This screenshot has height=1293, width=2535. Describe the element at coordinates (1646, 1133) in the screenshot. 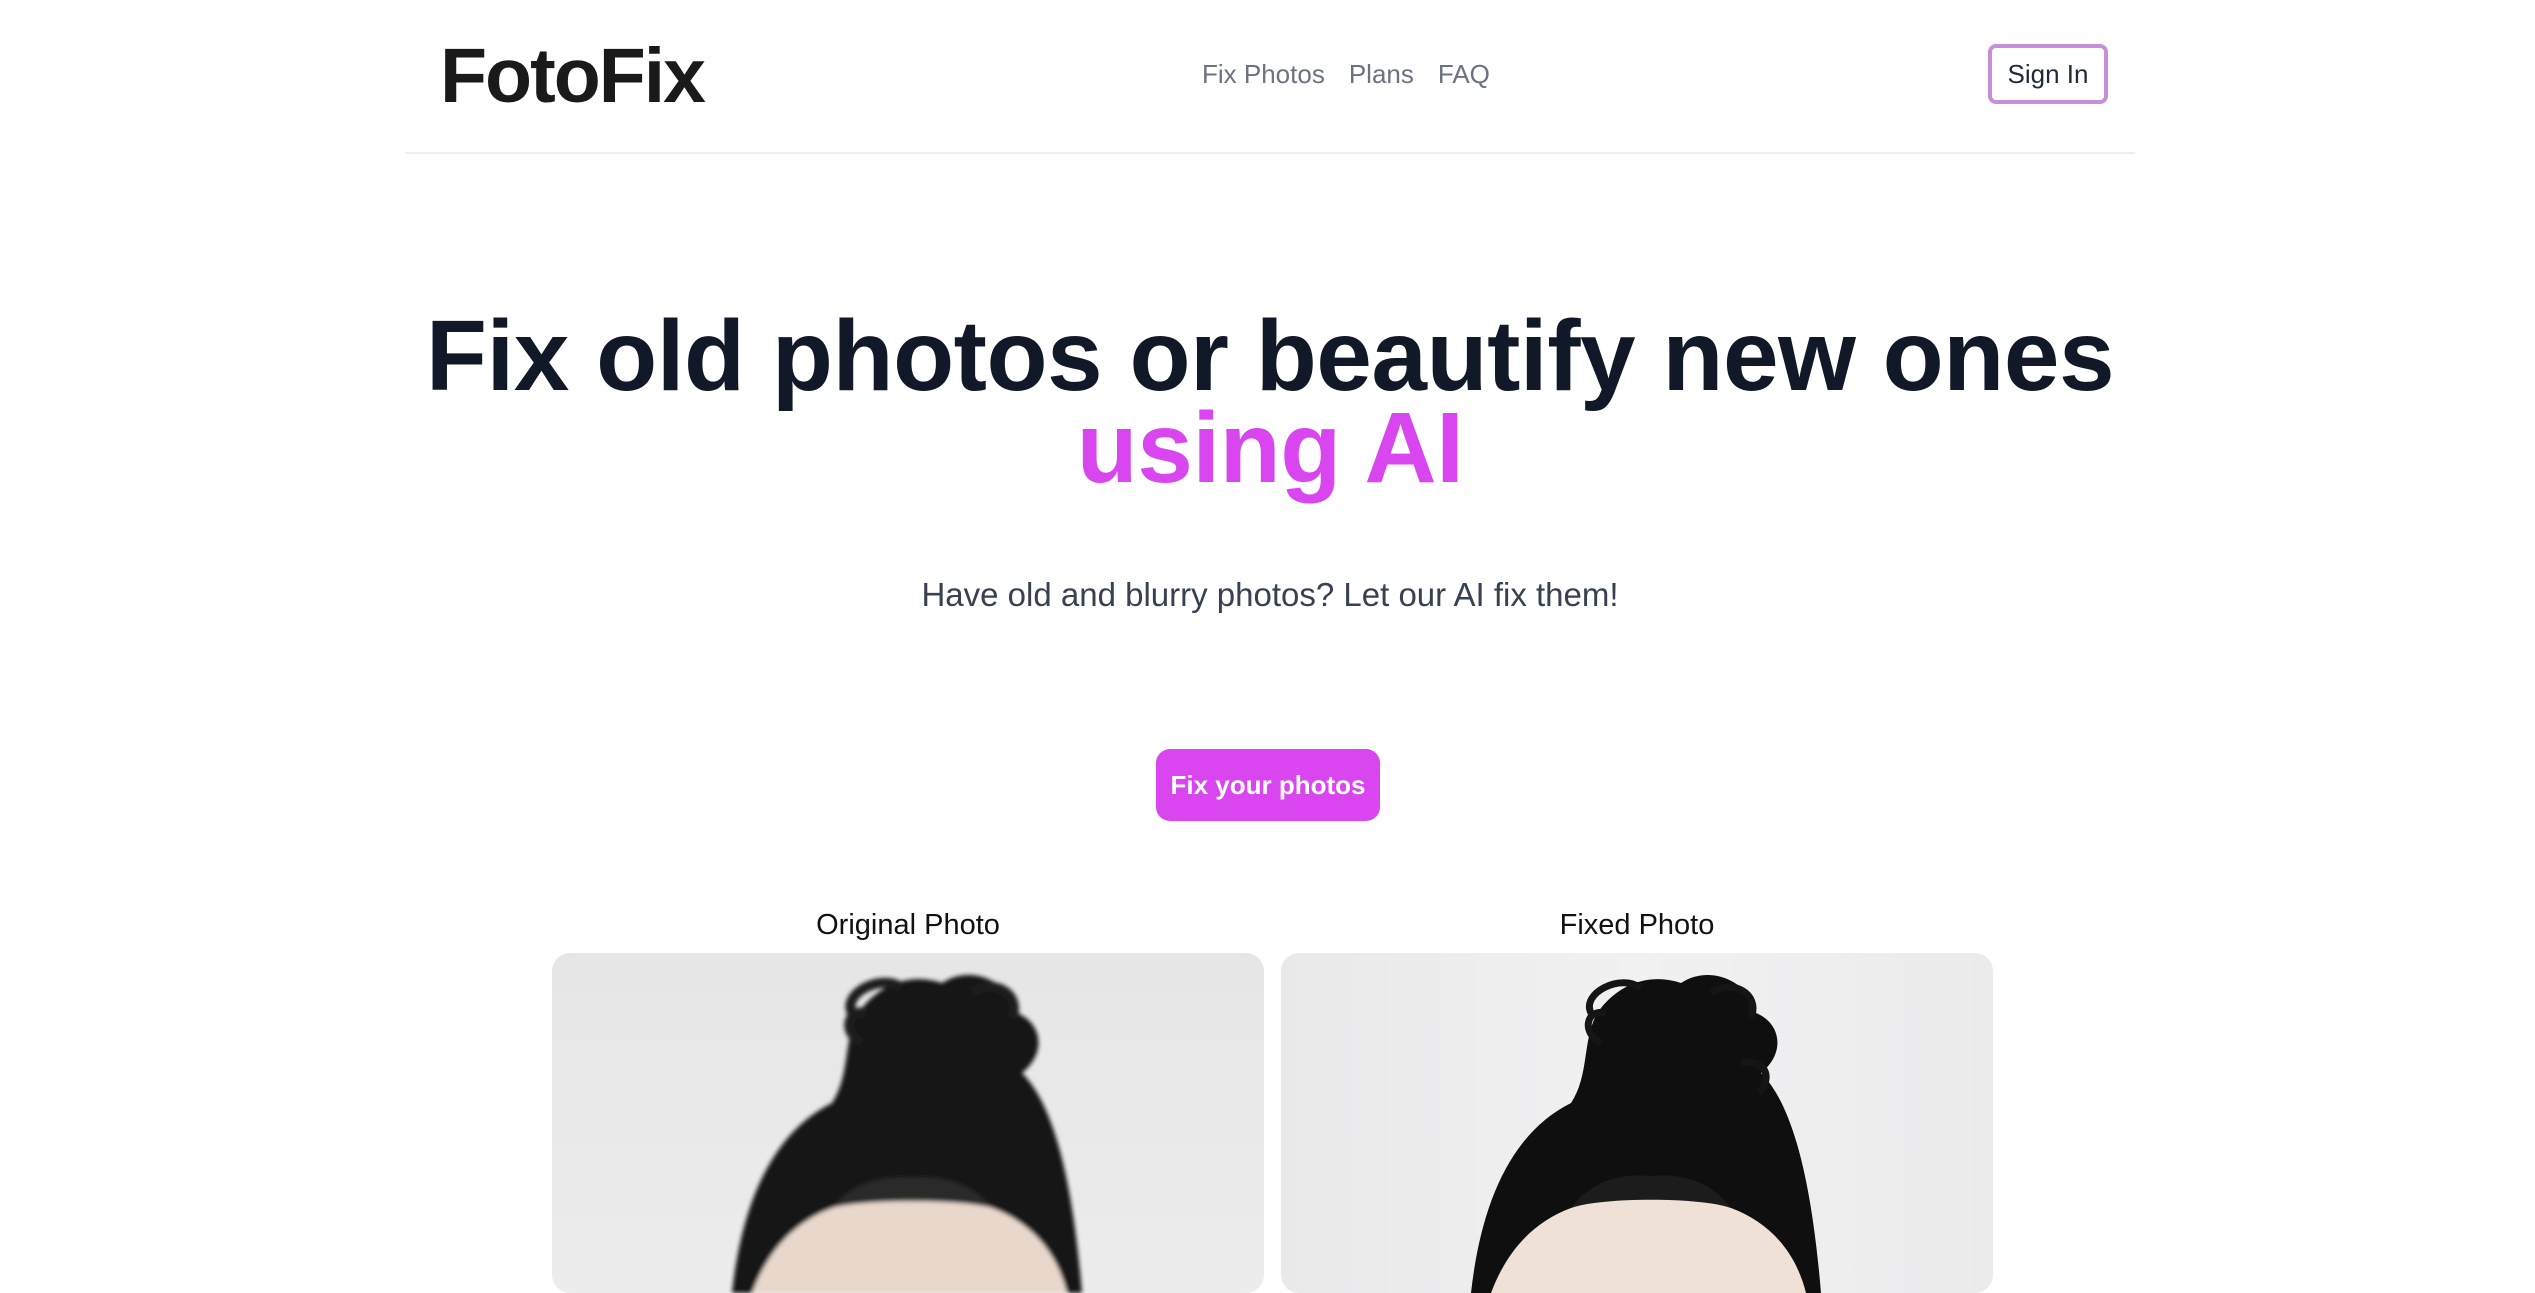

I see `fixed-photo-image` at that location.